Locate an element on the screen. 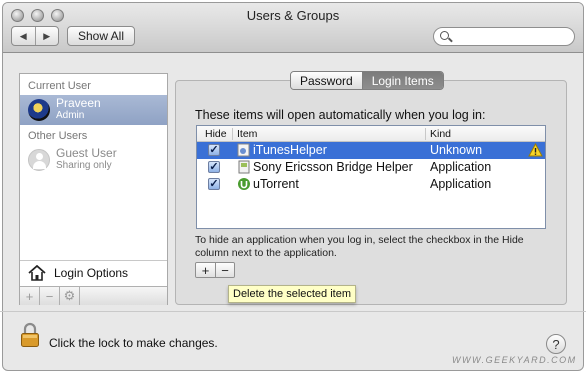 This screenshot has width=586, height=373. column-item: Item is located at coordinates (247, 134).